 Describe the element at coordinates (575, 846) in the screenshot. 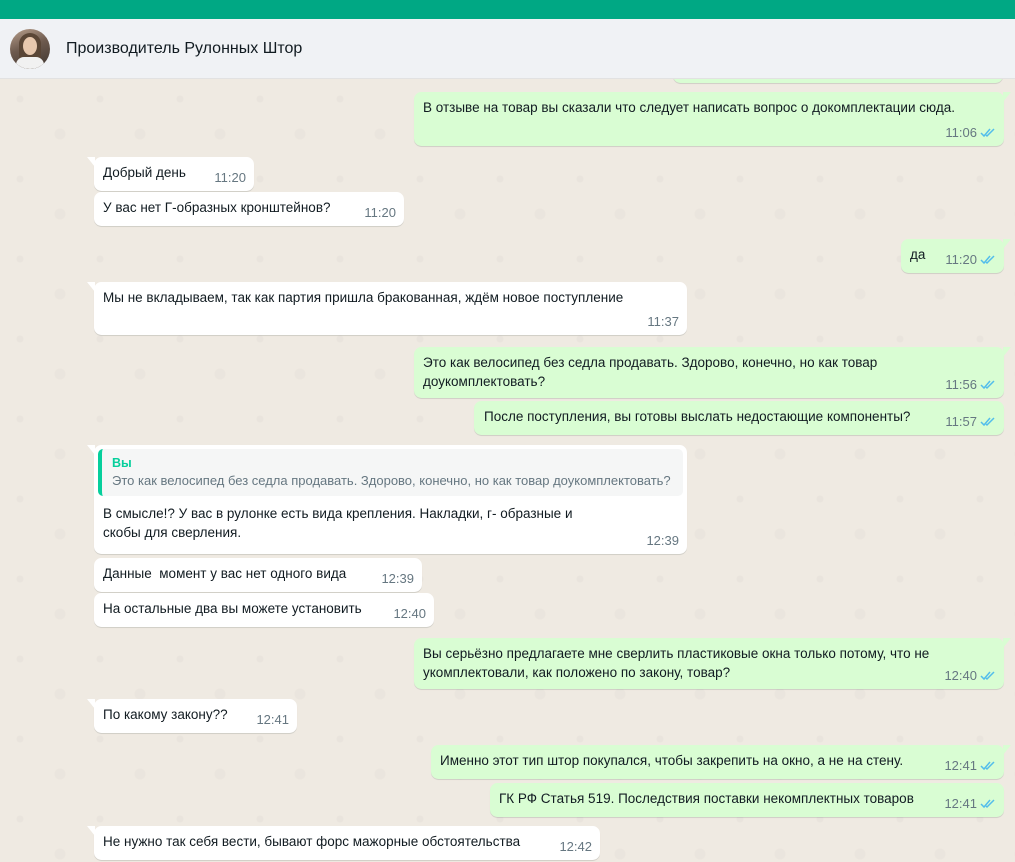

I see `message-time: 12:42` at that location.